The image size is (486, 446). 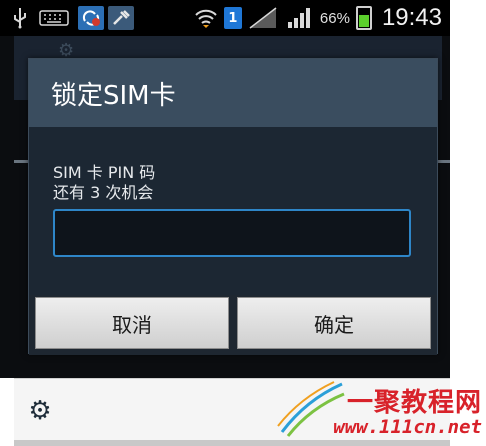 I want to click on pin-prompt-line1: SIM 卡 PIN 码, so click(x=104, y=172).